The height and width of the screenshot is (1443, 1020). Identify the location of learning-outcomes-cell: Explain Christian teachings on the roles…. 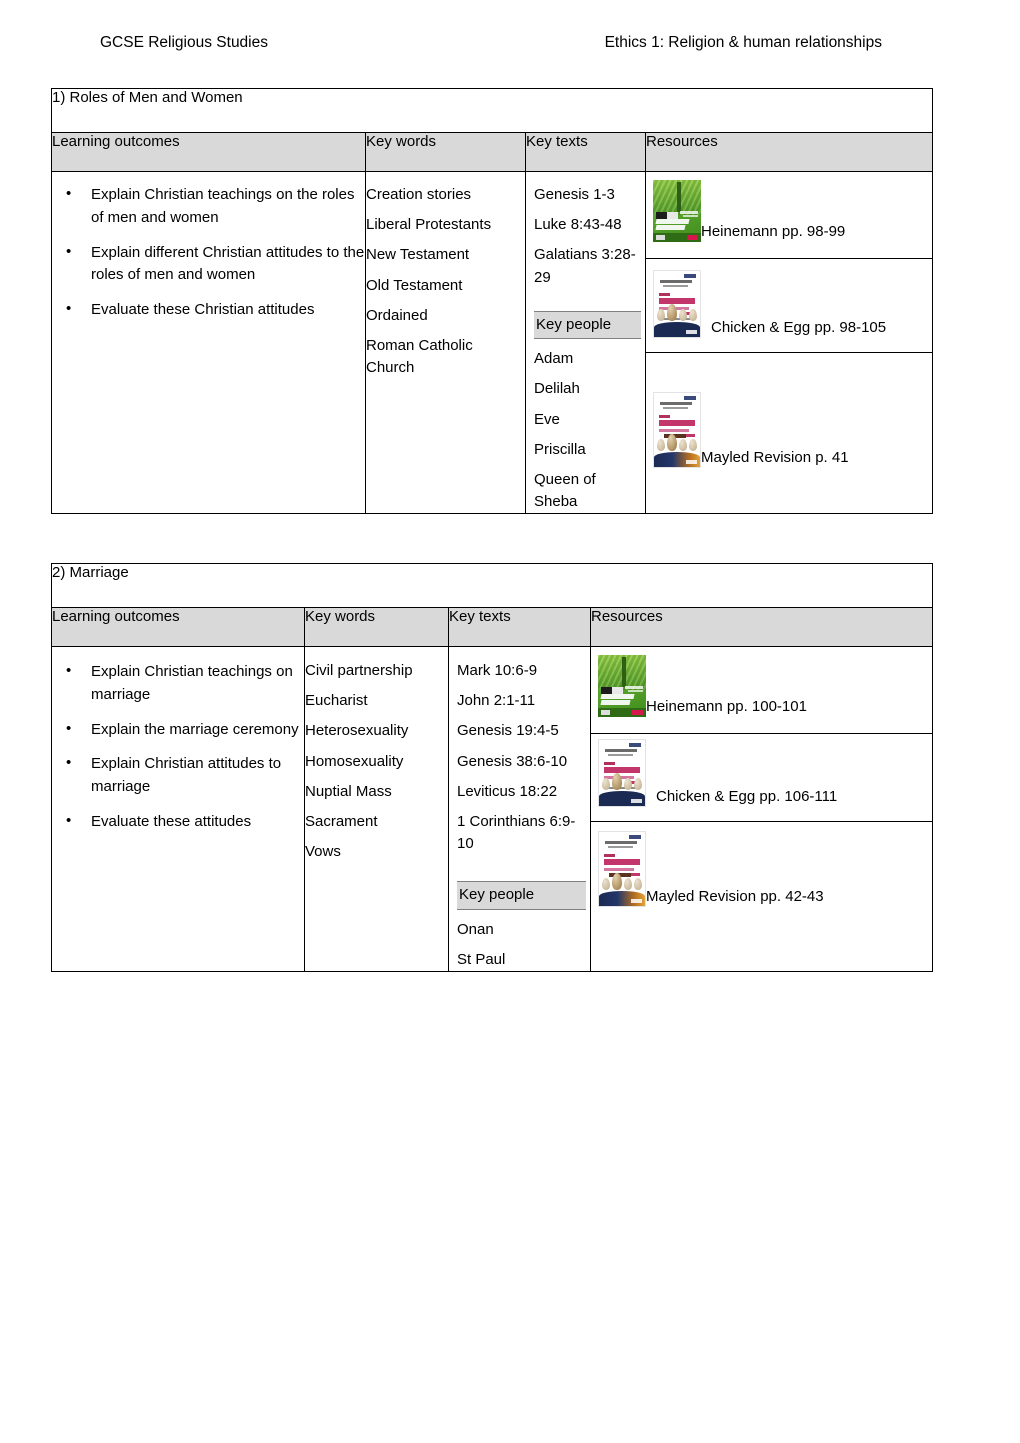
(208, 342).